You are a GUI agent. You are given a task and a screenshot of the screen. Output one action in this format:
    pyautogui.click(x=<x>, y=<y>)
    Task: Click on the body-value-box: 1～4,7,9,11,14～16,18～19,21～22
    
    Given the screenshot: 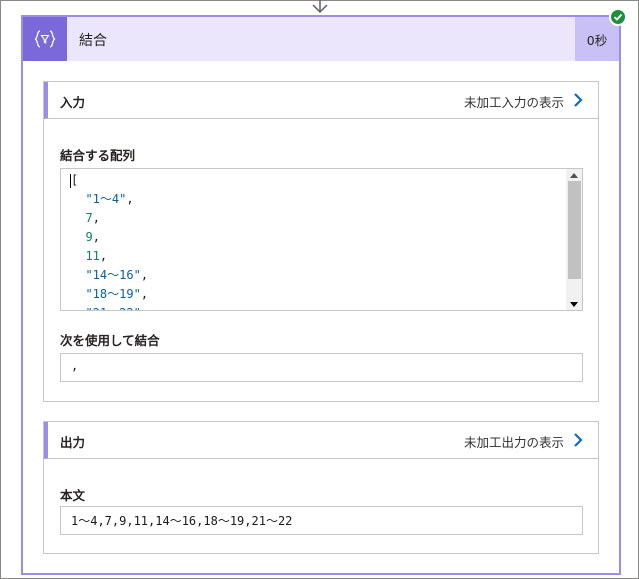 What is the action you would take?
    pyautogui.click(x=321, y=520)
    